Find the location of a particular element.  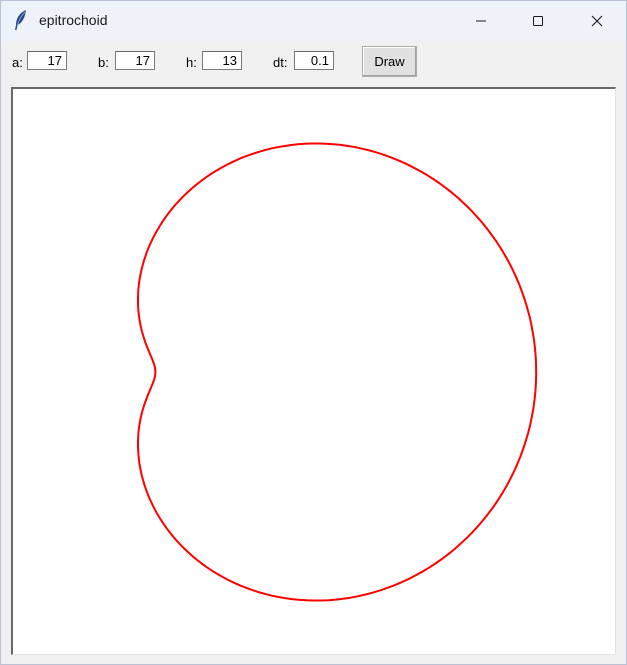

feather-icon is located at coordinates (21, 20).